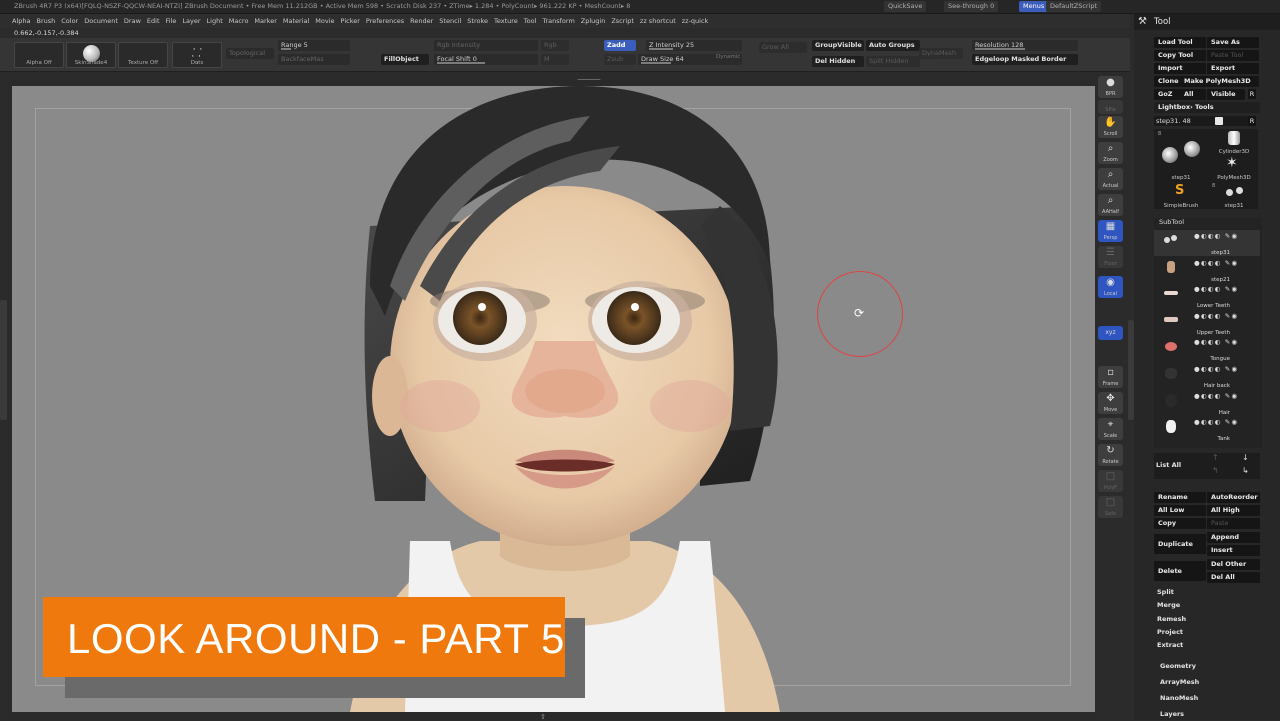 This screenshot has height=721, width=1280. What do you see at coordinates (191, 21) in the screenshot?
I see `menu-item: Layer` at bounding box center [191, 21].